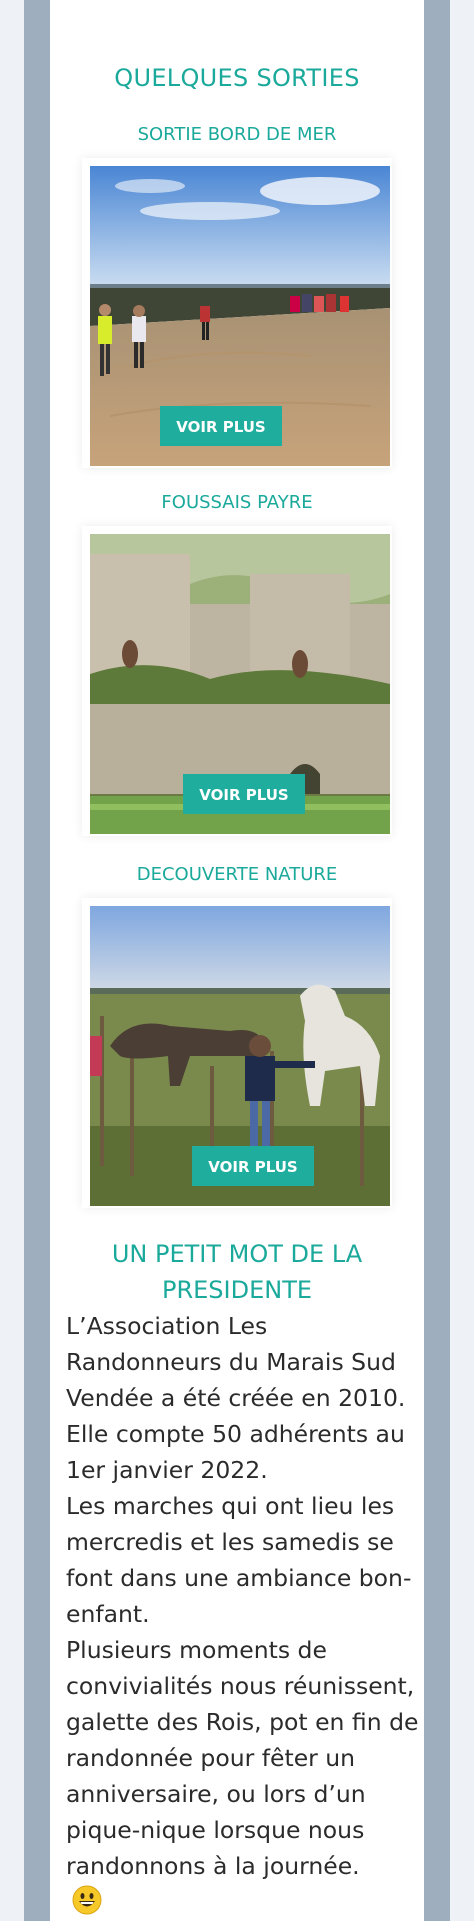 The height and width of the screenshot is (1921, 474). What do you see at coordinates (237, 78) in the screenshot?
I see `sorties-heading: QUELQUES SORTIES` at bounding box center [237, 78].